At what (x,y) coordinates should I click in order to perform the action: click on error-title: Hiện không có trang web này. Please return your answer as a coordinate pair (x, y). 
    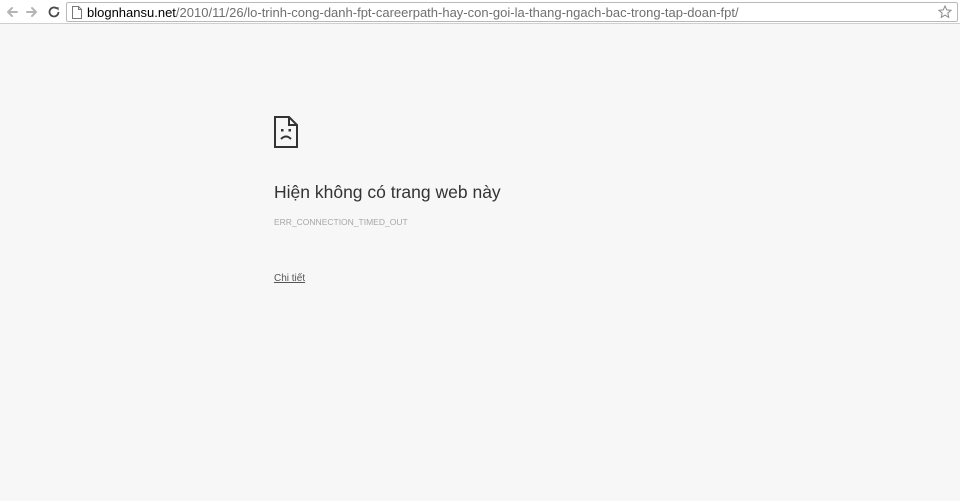
    Looking at the image, I should click on (387, 192).